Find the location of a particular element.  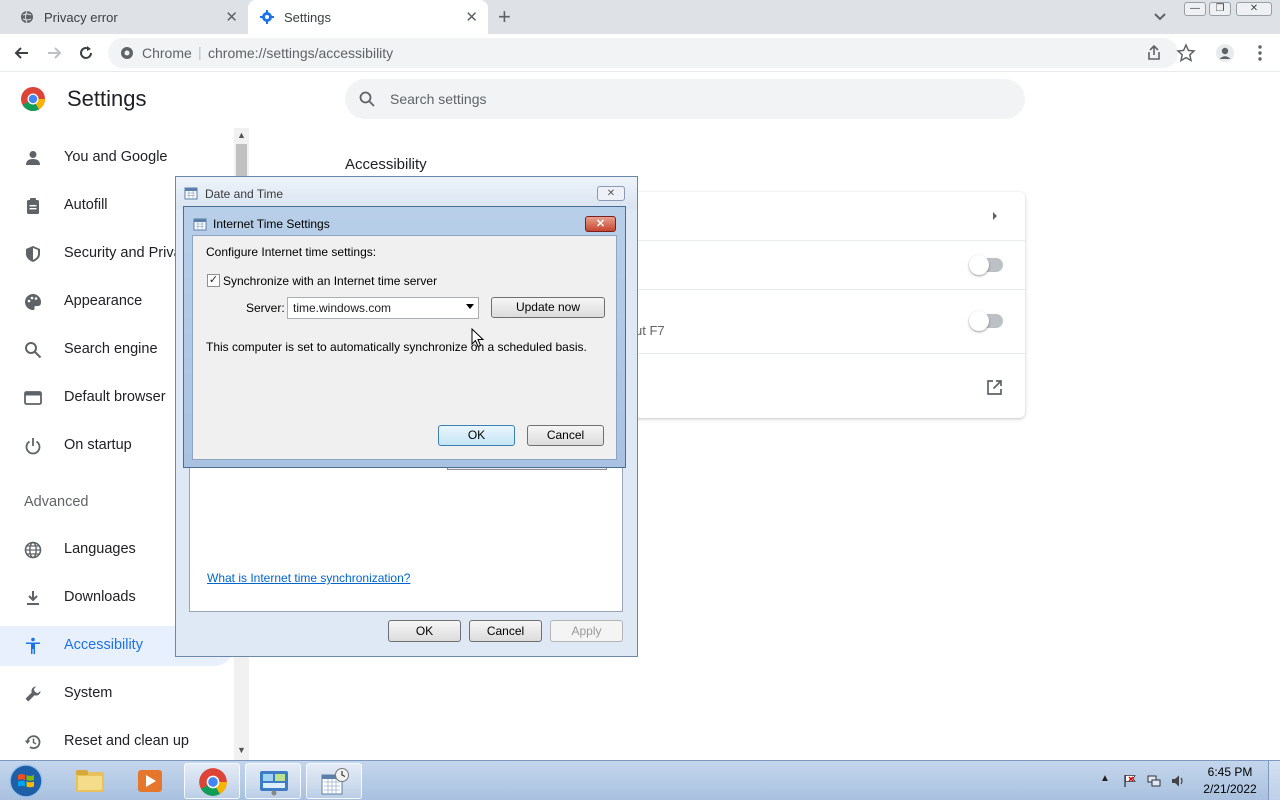

bookmark-star-icon is located at coordinates (1186, 53).